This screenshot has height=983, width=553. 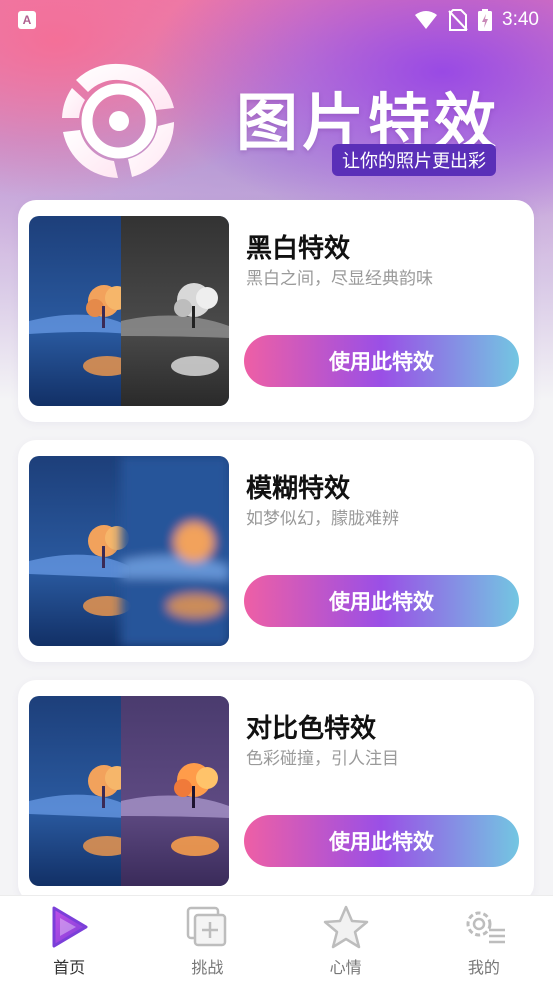 I want to click on effect-title: 对比色特效, so click(x=311, y=729).